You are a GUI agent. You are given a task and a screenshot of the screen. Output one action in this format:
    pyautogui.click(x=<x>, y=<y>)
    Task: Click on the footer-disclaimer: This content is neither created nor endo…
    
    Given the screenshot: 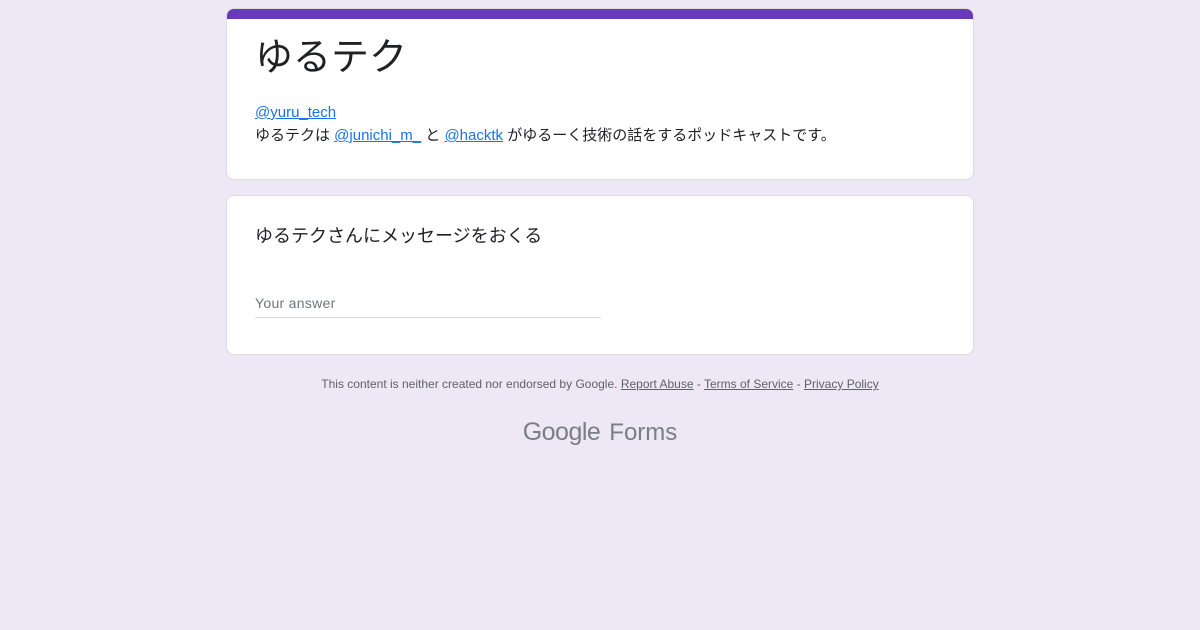 What is the action you would take?
    pyautogui.click(x=471, y=384)
    